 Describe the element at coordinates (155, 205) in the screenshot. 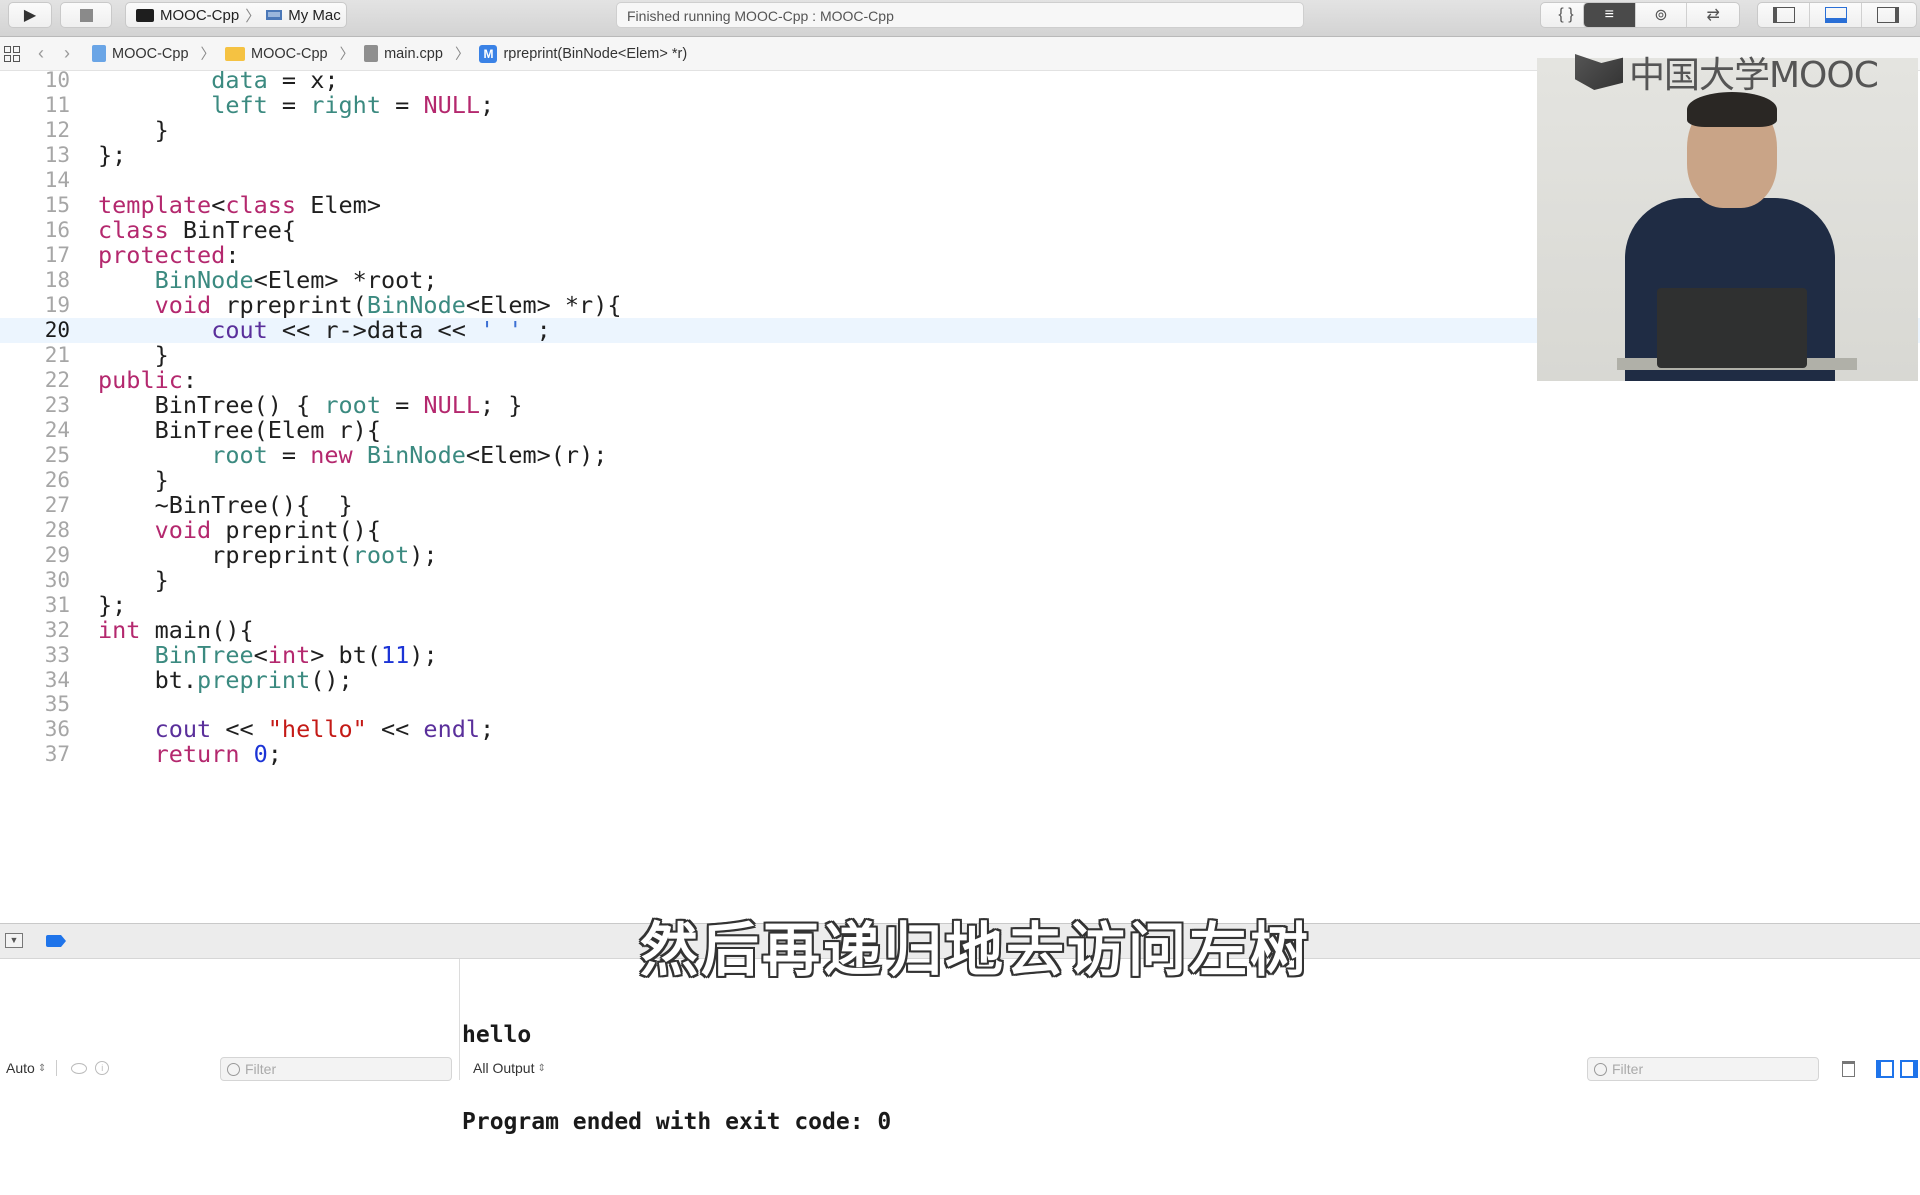

I see `token-kw: template` at that location.